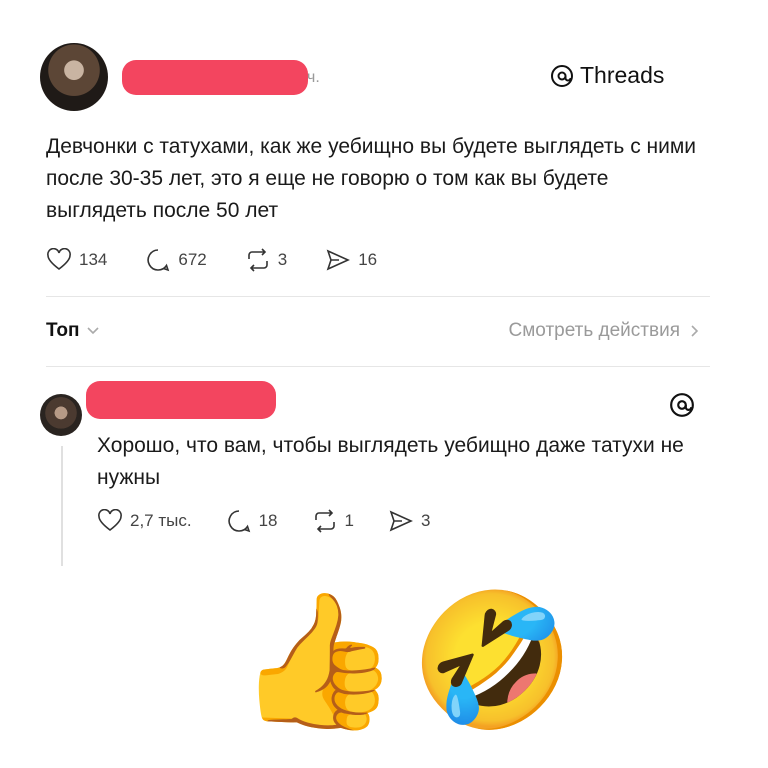 This screenshot has height=768, width=768. What do you see at coordinates (405, 661) in the screenshot?
I see `emoji-reaction: 👍 🤣` at bounding box center [405, 661].